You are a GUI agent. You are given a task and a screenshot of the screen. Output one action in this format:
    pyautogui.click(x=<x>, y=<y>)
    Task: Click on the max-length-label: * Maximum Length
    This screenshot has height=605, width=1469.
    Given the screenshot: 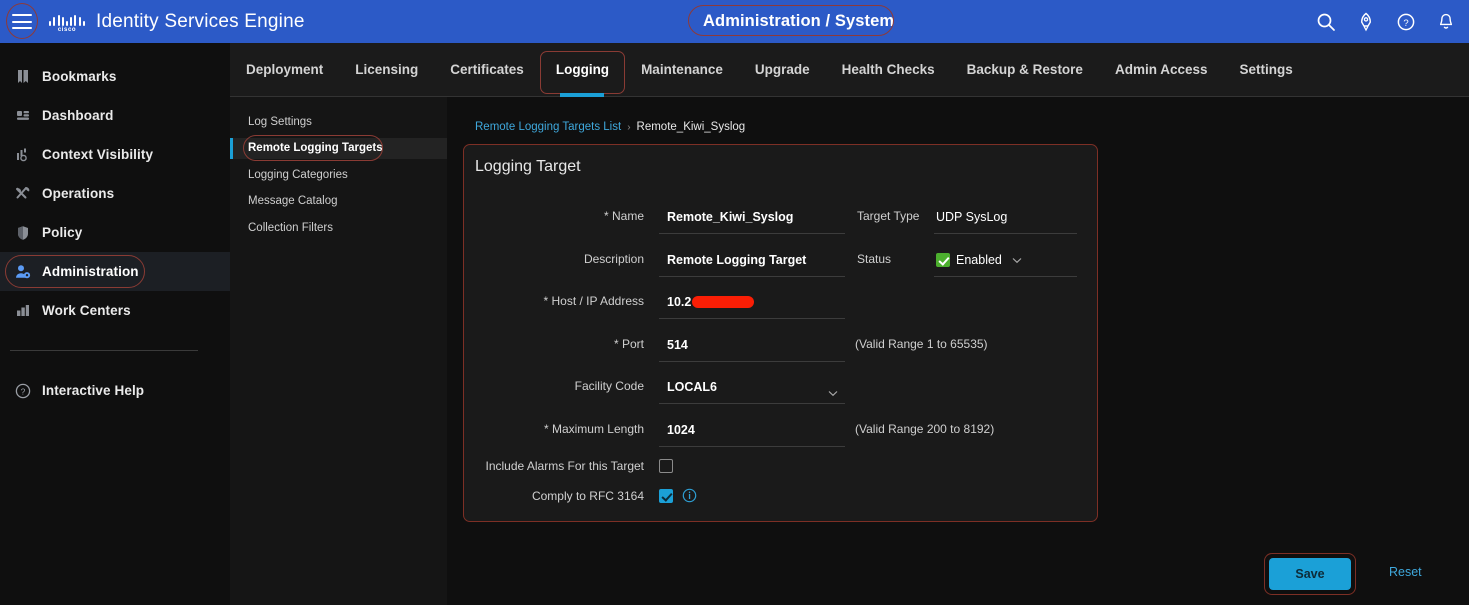 What is the action you would take?
    pyautogui.click(x=593, y=428)
    